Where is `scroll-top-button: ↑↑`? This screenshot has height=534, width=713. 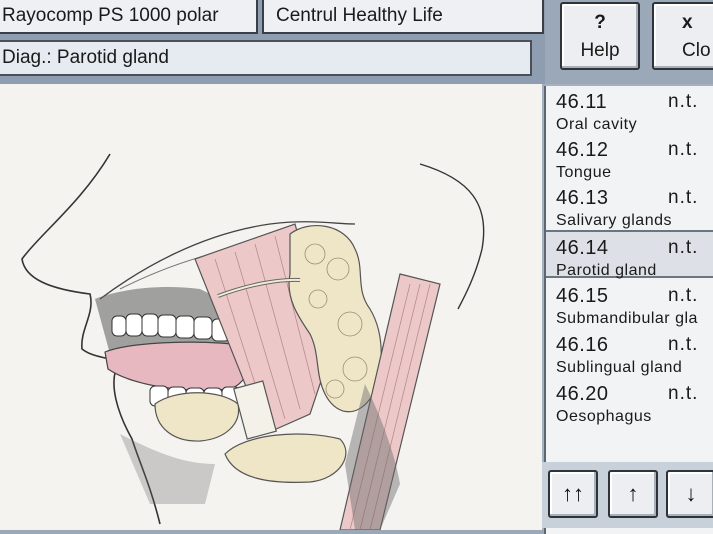
scroll-top-button: ↑↑ is located at coordinates (573, 494).